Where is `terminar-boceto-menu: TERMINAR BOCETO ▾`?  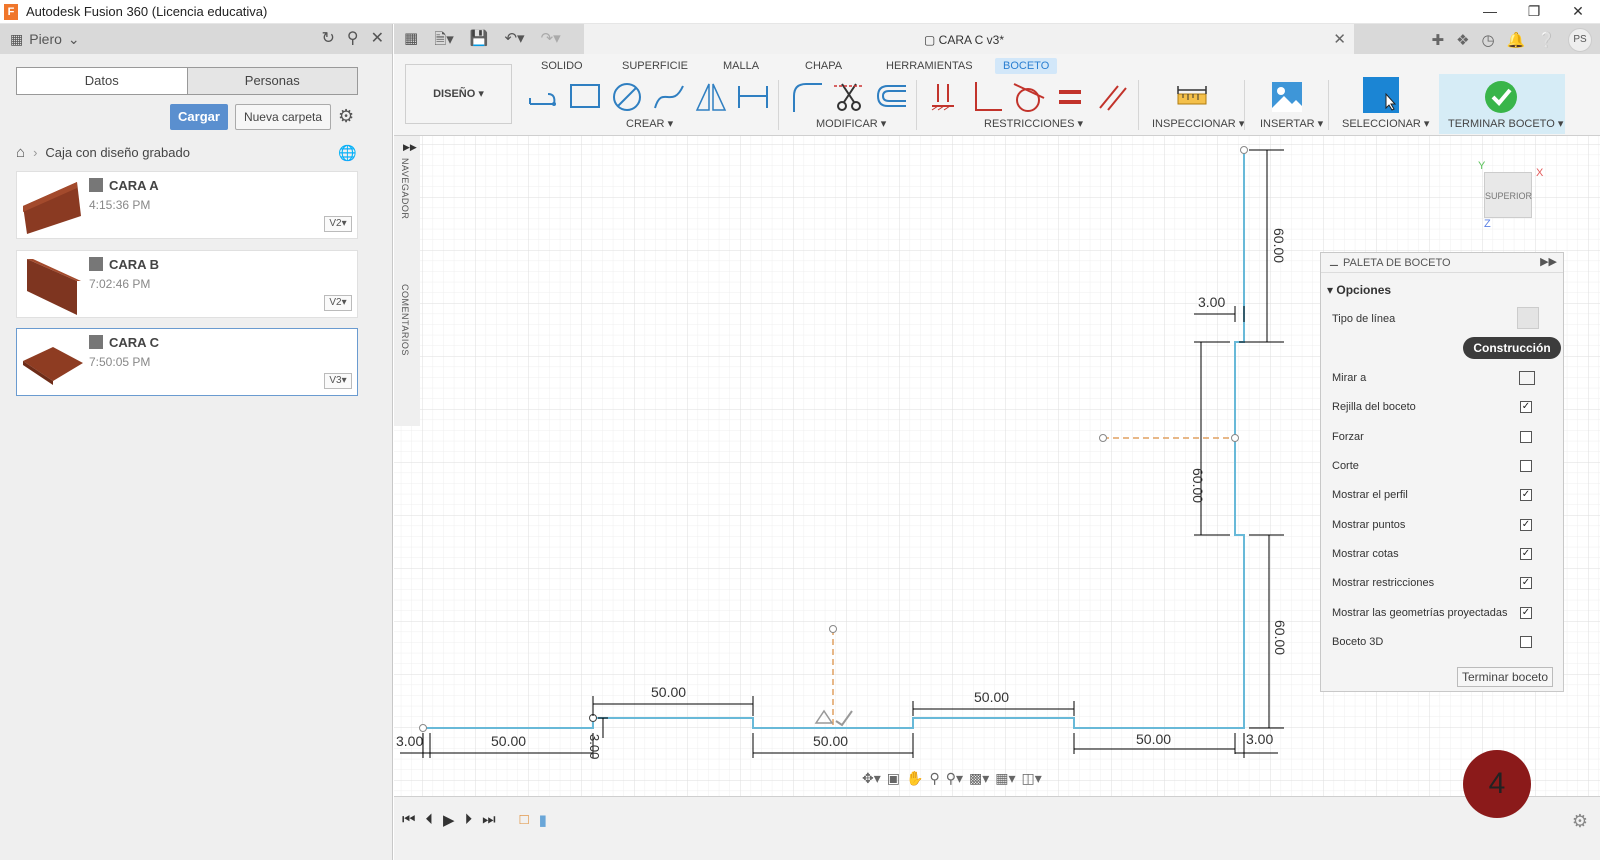
terminar-boceto-menu: TERMINAR BOCETO ▾ is located at coordinates (1505, 123).